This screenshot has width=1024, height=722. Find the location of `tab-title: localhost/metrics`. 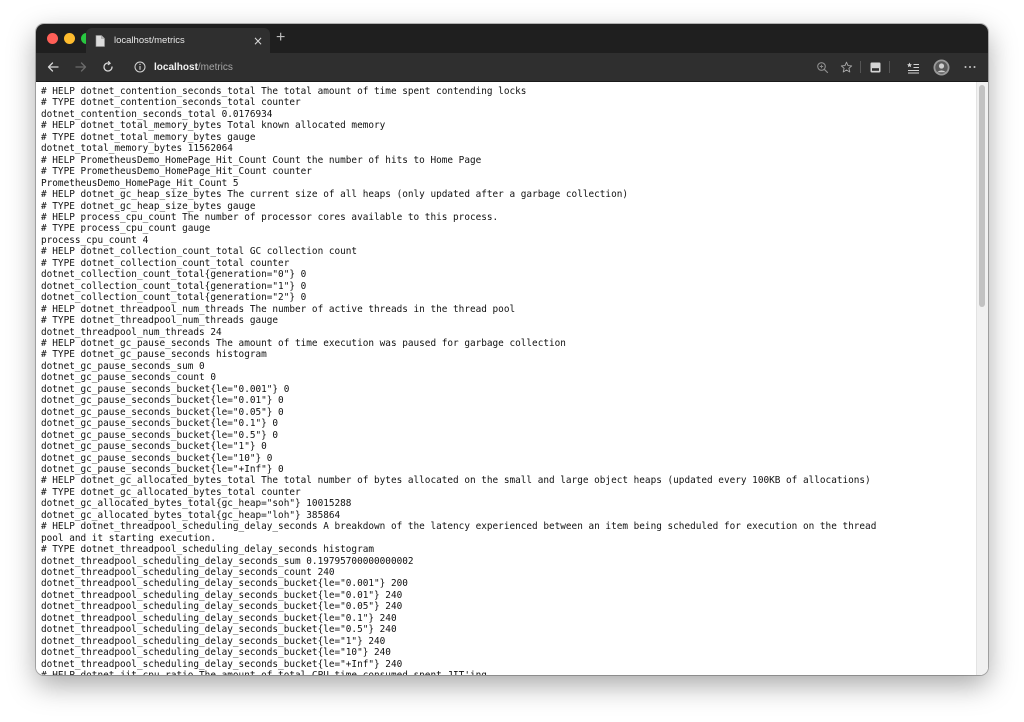

tab-title: localhost/metrics is located at coordinates (149, 40).